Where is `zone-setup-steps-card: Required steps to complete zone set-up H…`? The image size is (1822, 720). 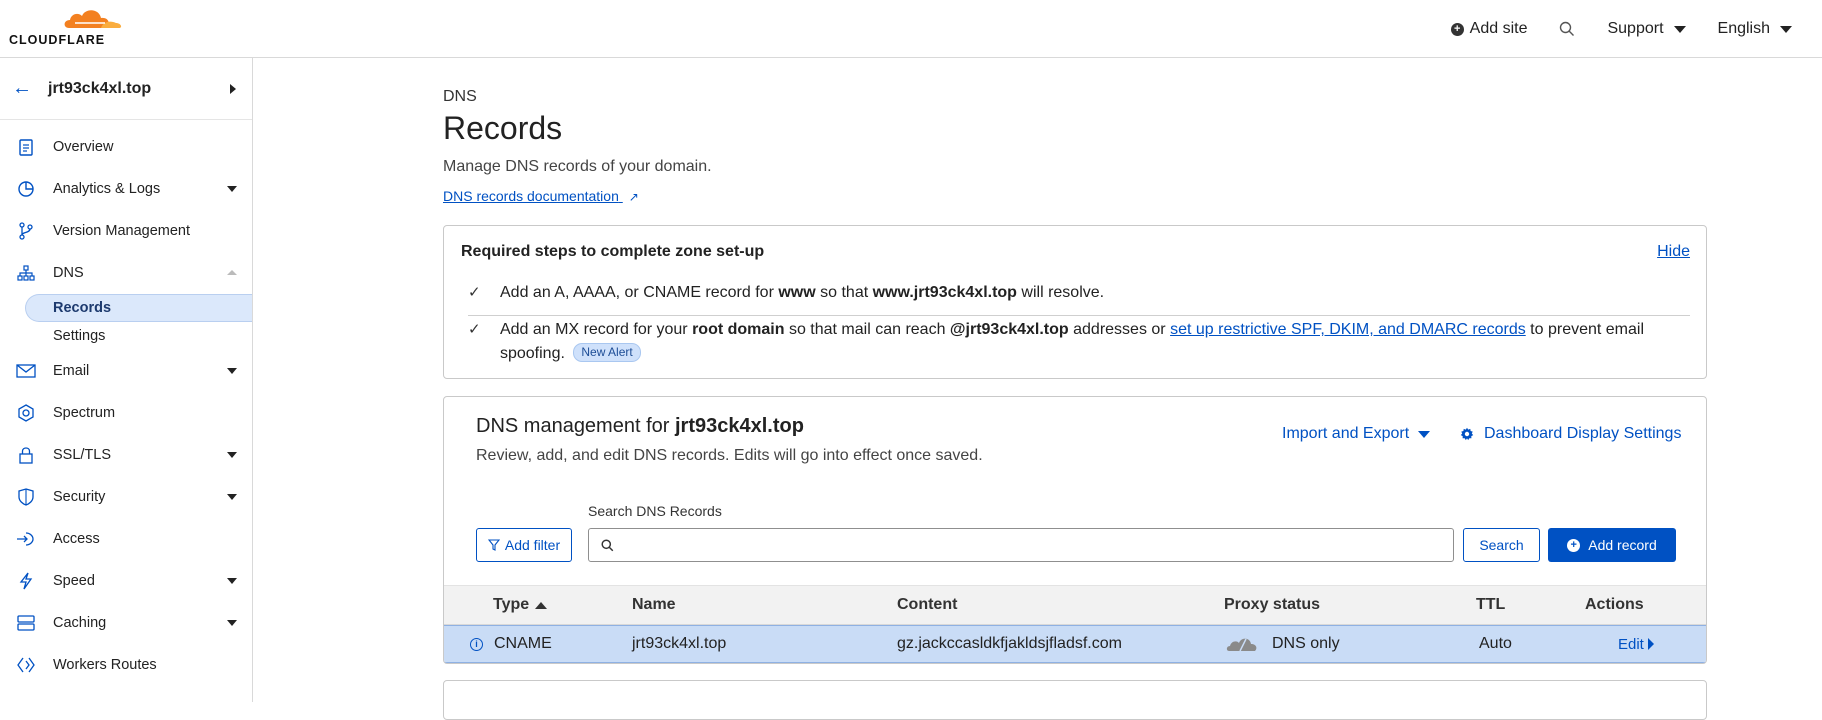 zone-setup-steps-card: Required steps to complete zone set-up H… is located at coordinates (1075, 302).